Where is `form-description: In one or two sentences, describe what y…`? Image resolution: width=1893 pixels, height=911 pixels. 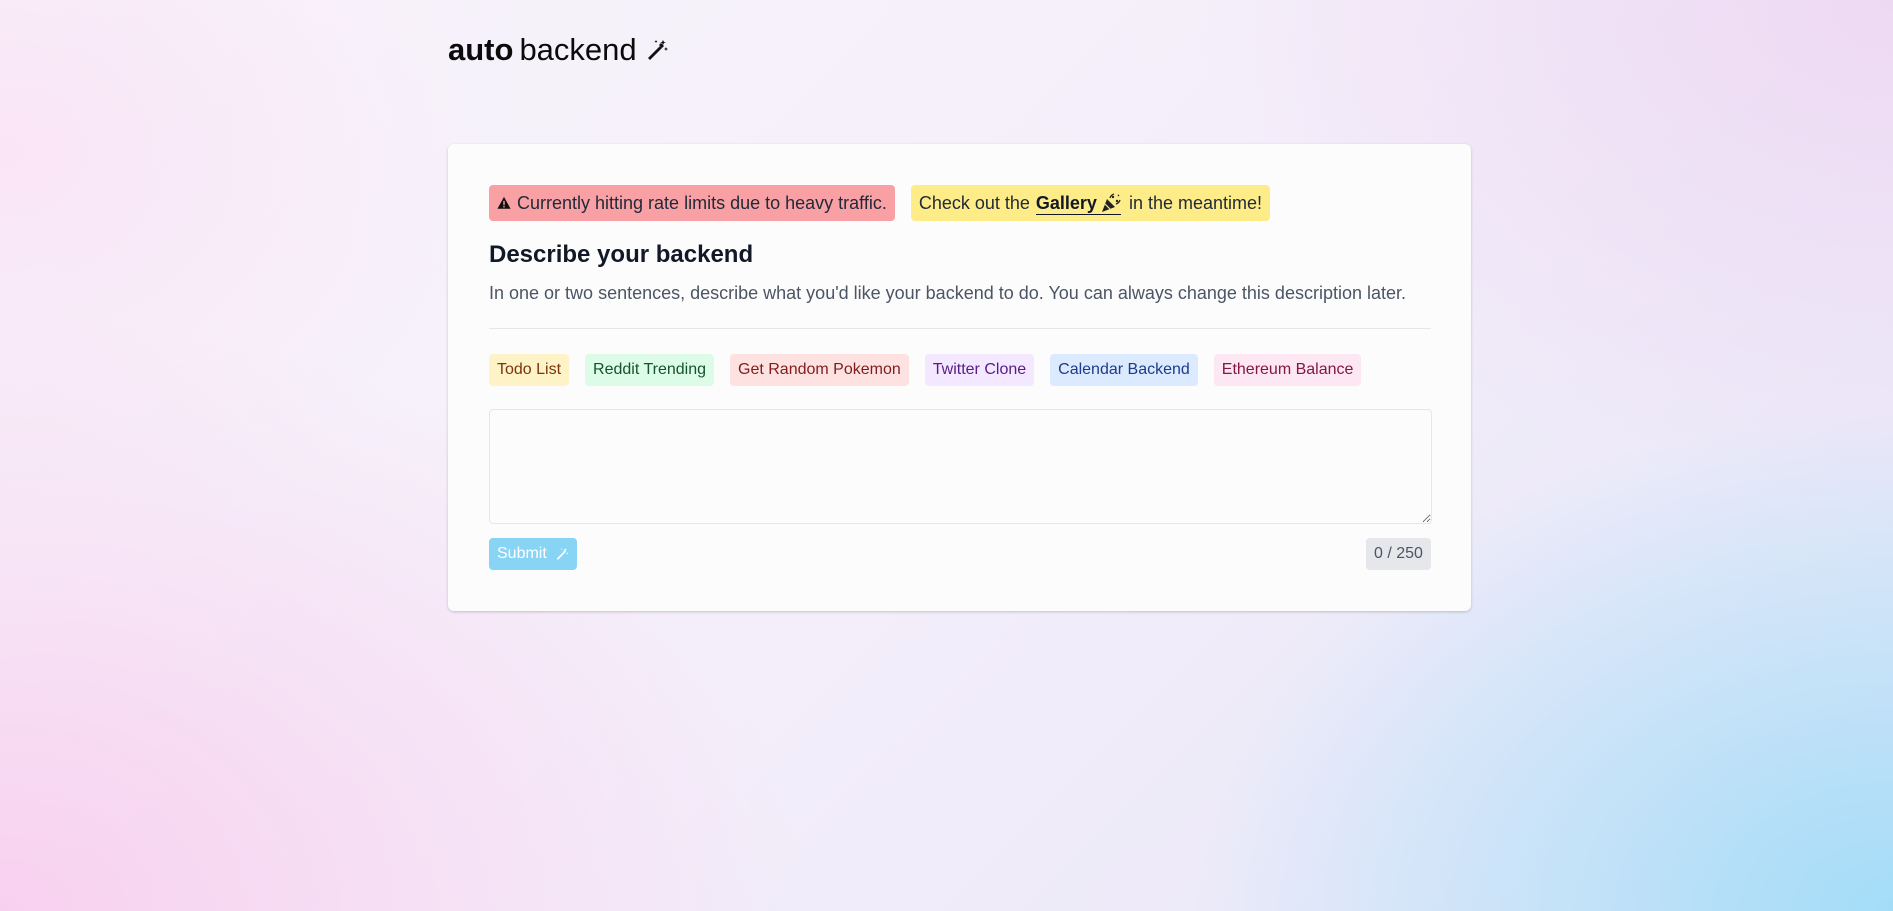
form-description: In one or two sentences, describe what y… is located at coordinates (947, 293).